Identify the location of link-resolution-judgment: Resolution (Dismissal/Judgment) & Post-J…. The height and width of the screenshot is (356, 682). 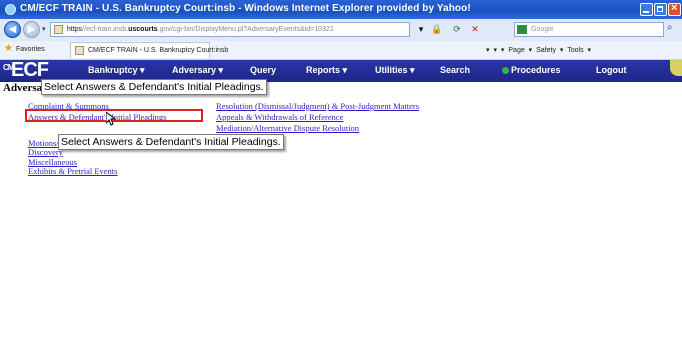
(317, 106).